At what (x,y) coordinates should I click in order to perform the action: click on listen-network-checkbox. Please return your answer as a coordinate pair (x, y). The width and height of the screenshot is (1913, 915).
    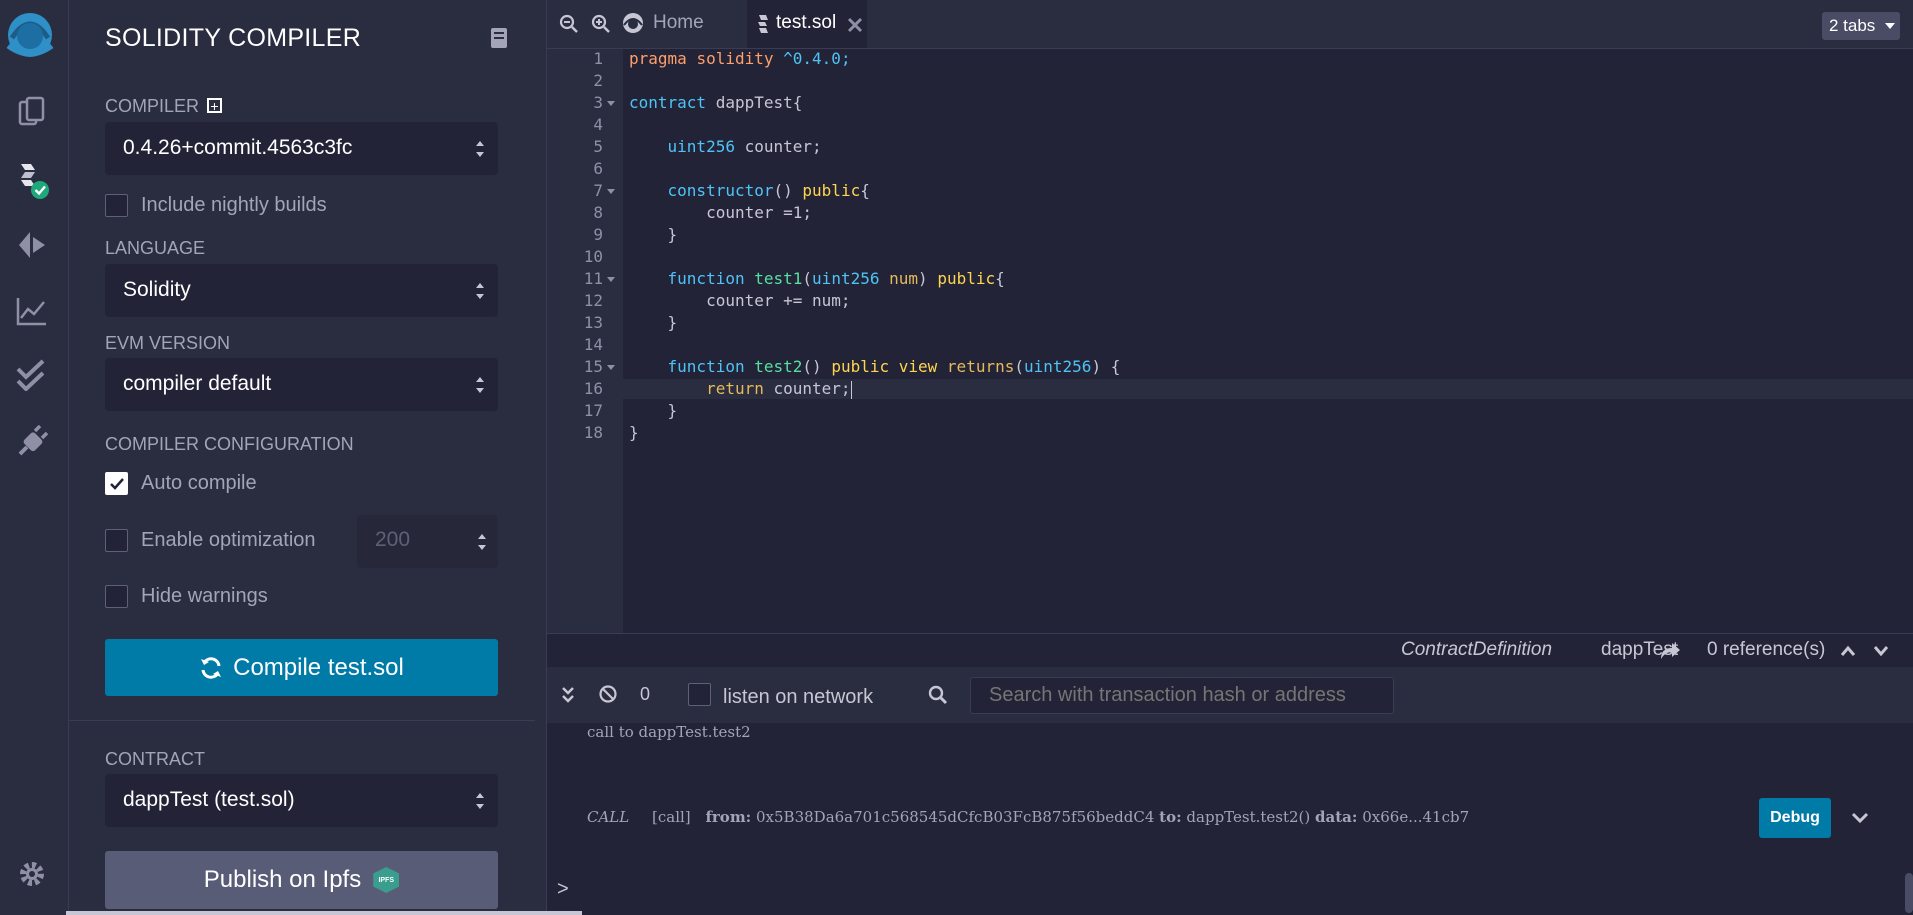
    Looking at the image, I should click on (699, 694).